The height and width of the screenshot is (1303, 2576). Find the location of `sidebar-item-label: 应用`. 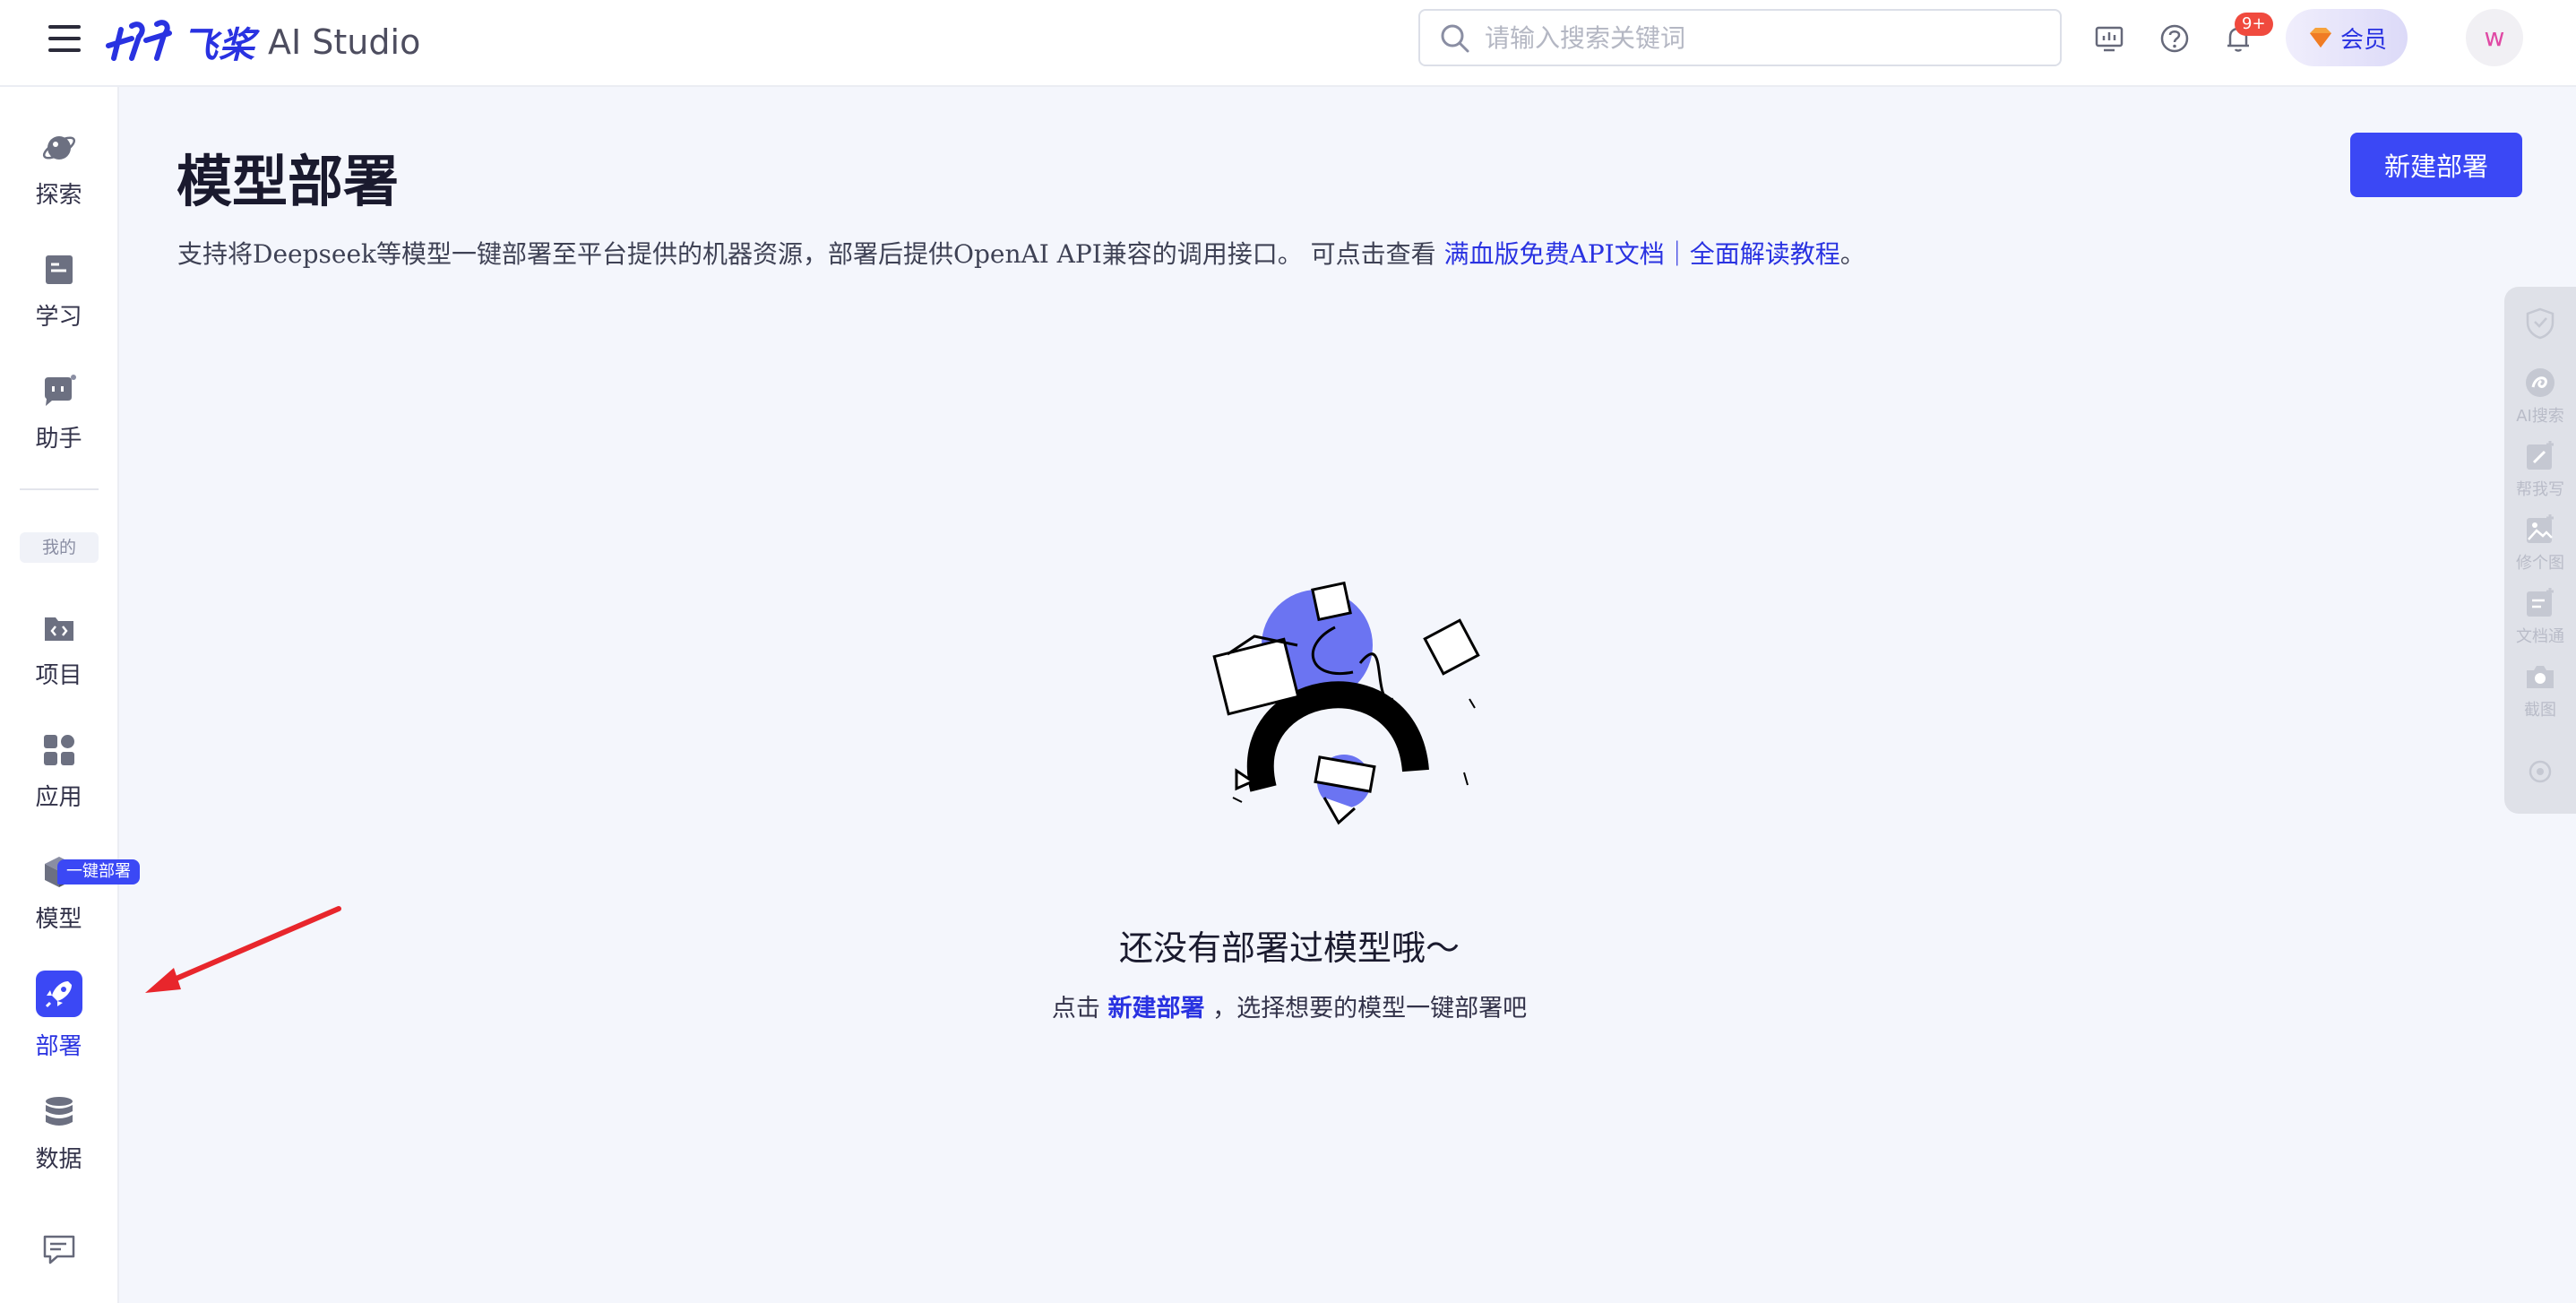

sidebar-item-label: 应用 is located at coordinates (58, 797).